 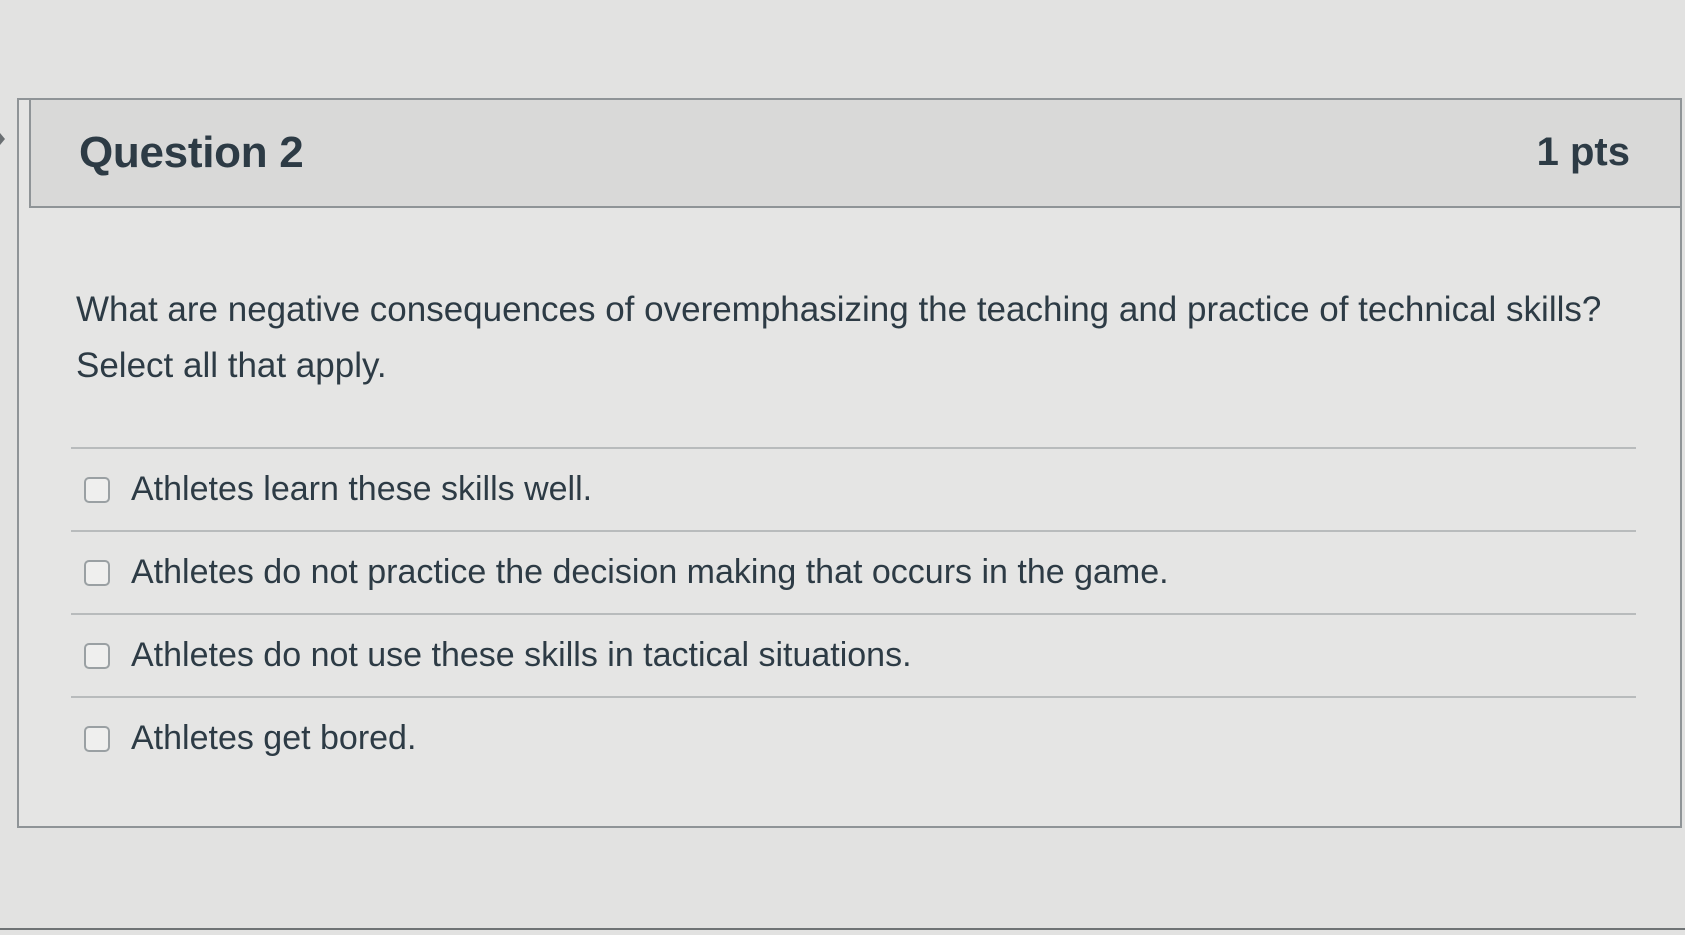 What do you see at coordinates (1583, 152) in the screenshot?
I see `question-points: 1 pts` at bounding box center [1583, 152].